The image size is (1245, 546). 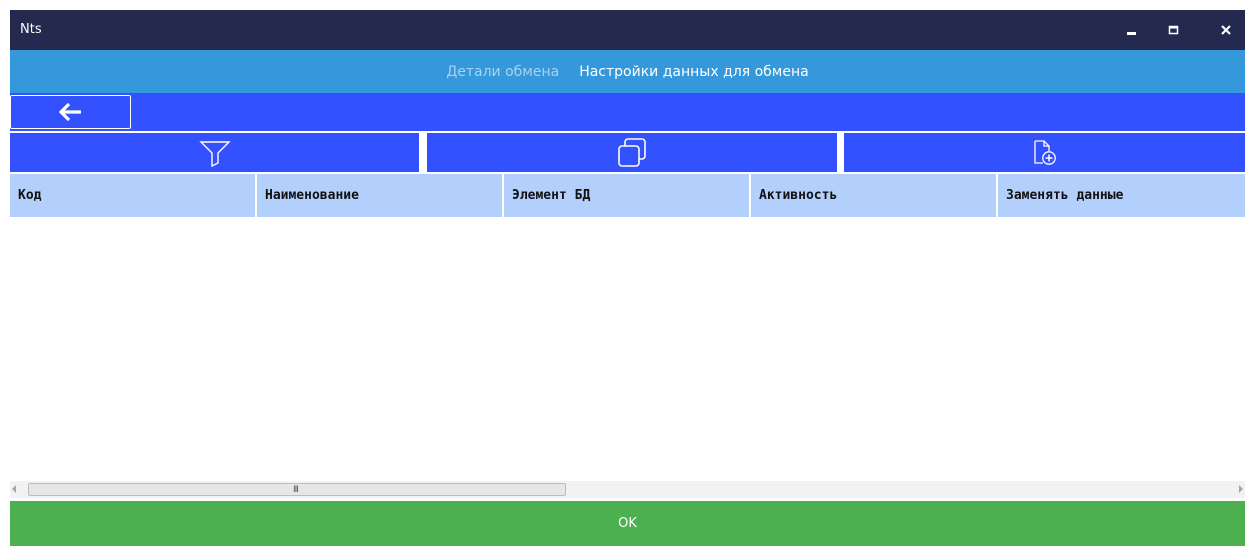 I want to click on copy-button, so click(x=632, y=152).